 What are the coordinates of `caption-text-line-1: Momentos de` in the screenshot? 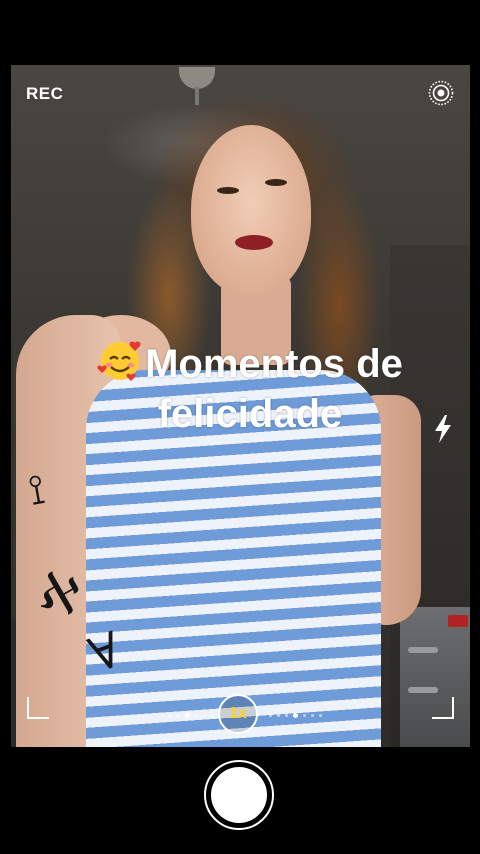 It's located at (274, 364).